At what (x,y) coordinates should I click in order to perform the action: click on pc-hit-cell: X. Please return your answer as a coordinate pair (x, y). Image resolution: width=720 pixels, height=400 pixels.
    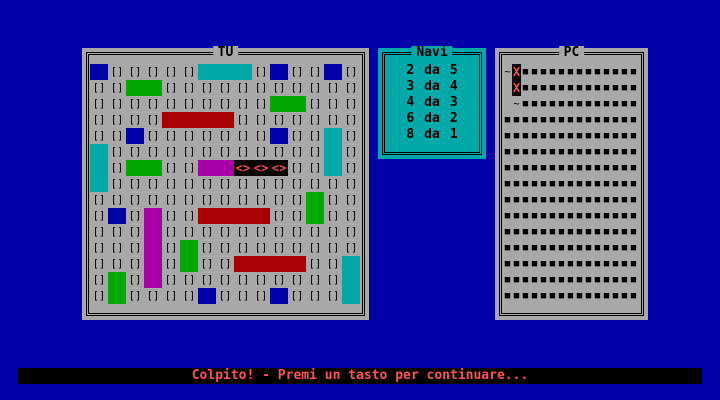
    Looking at the image, I should click on (516, 88).